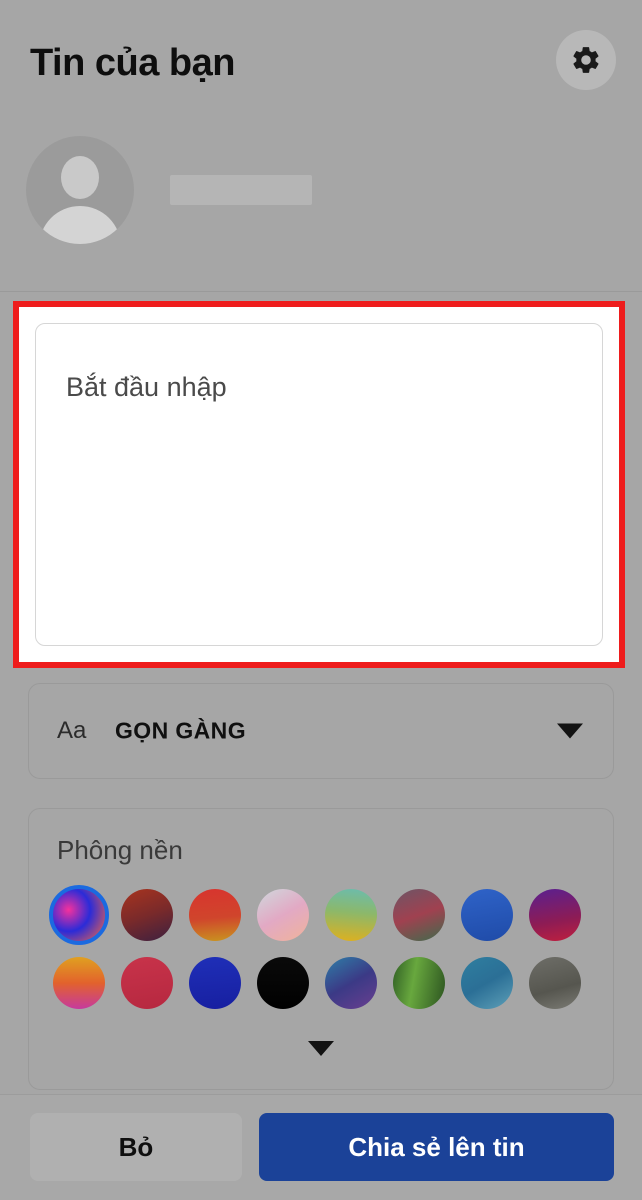  I want to click on swatch-teal-ocean, so click(487, 983).